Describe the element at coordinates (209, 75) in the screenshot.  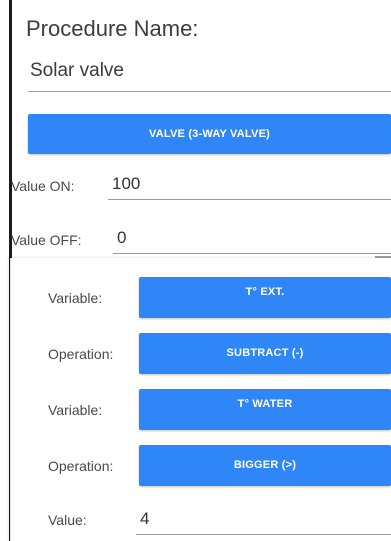
I see `procedure-name-input: Solar valve` at that location.